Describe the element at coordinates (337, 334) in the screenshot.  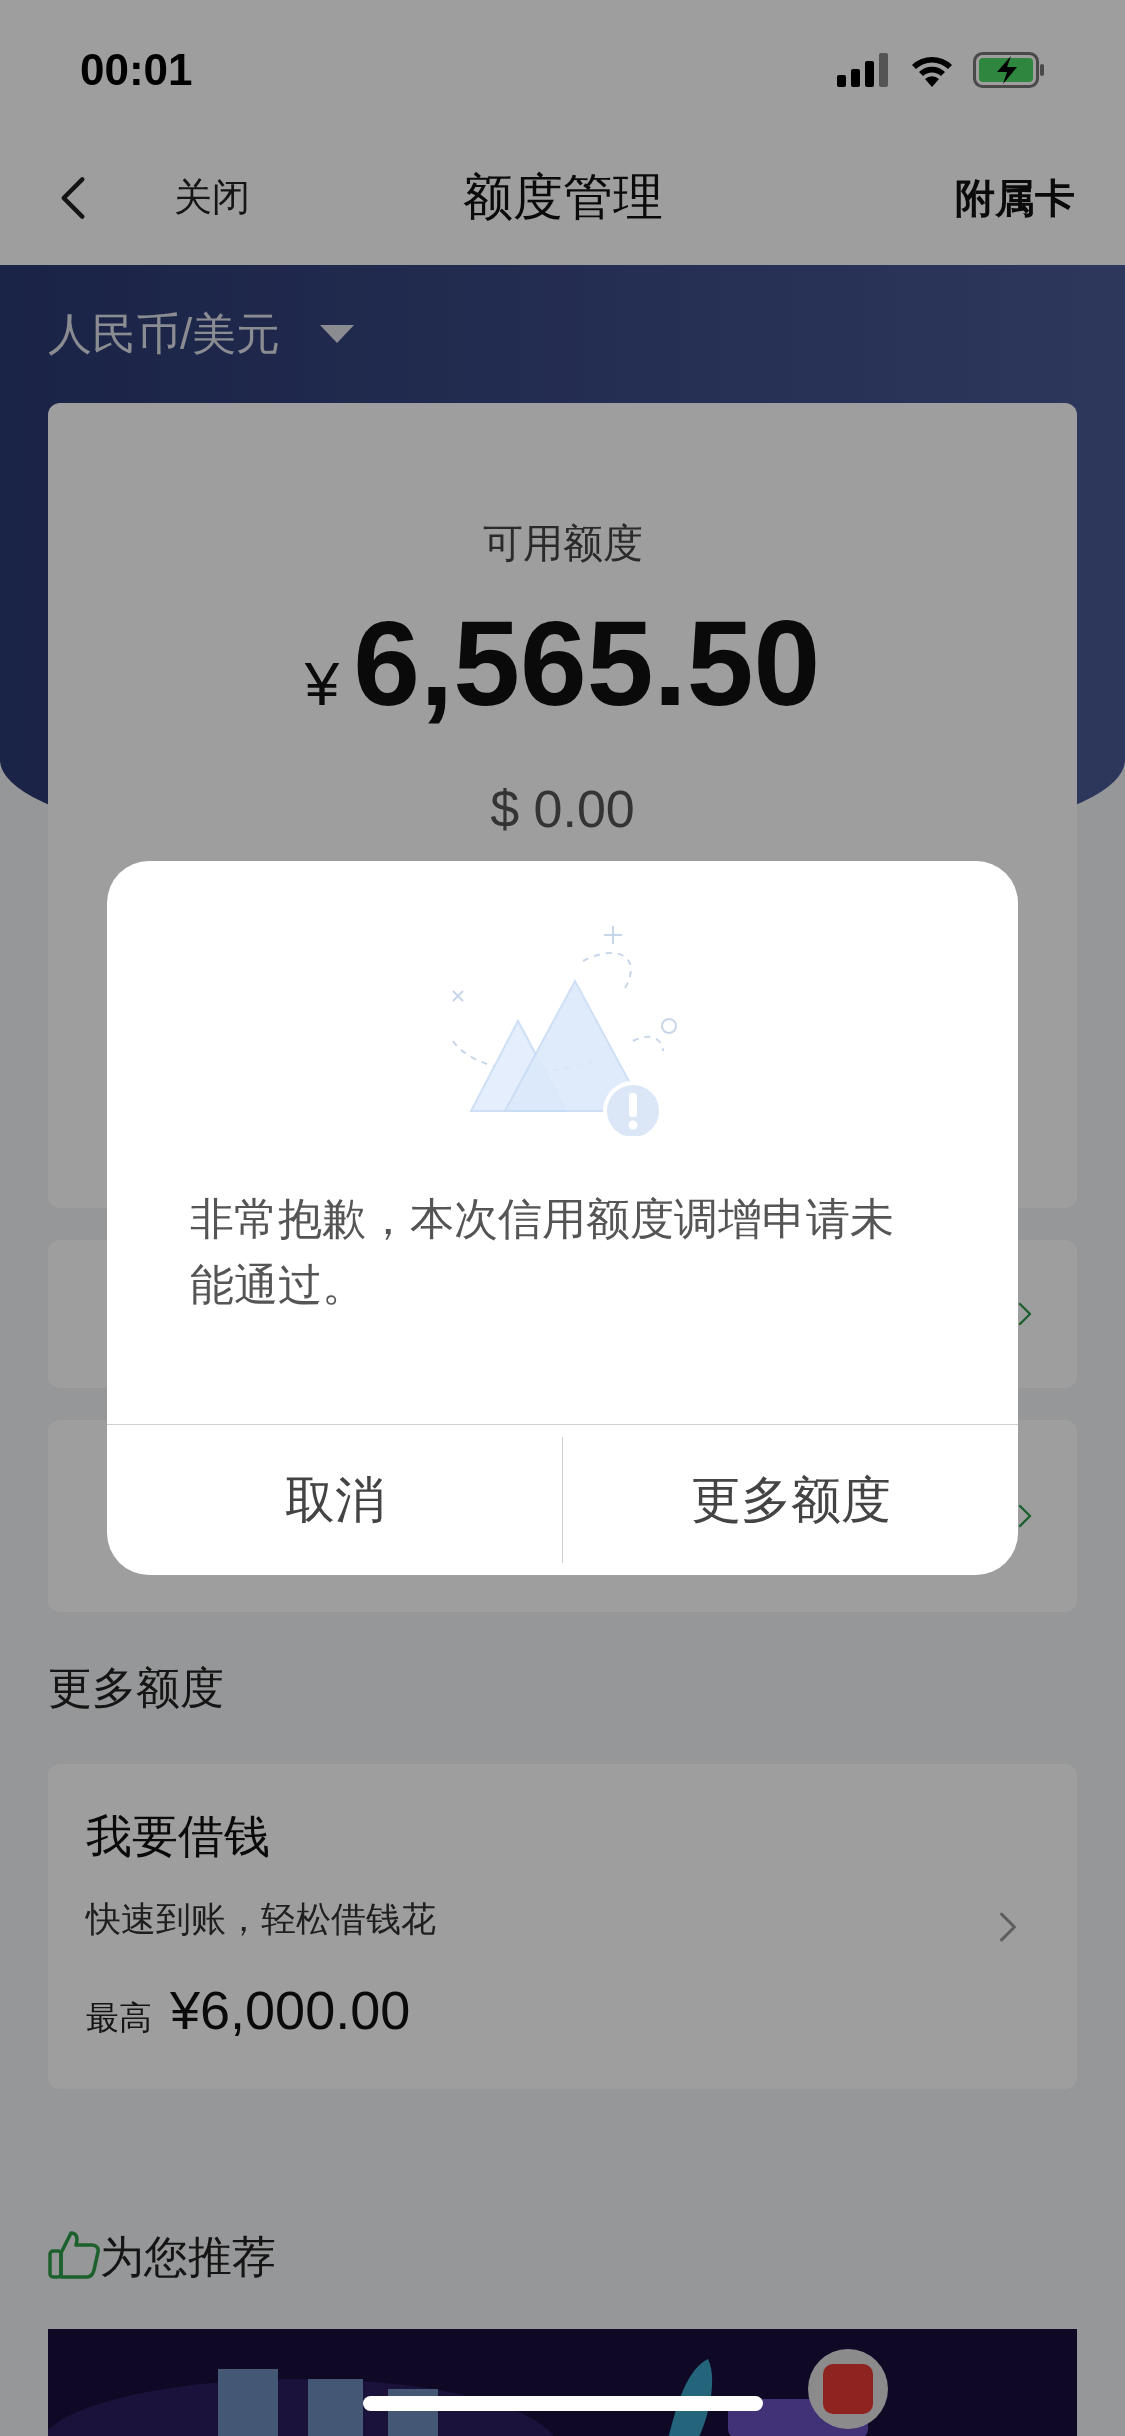
I see `caret-down-icon` at that location.